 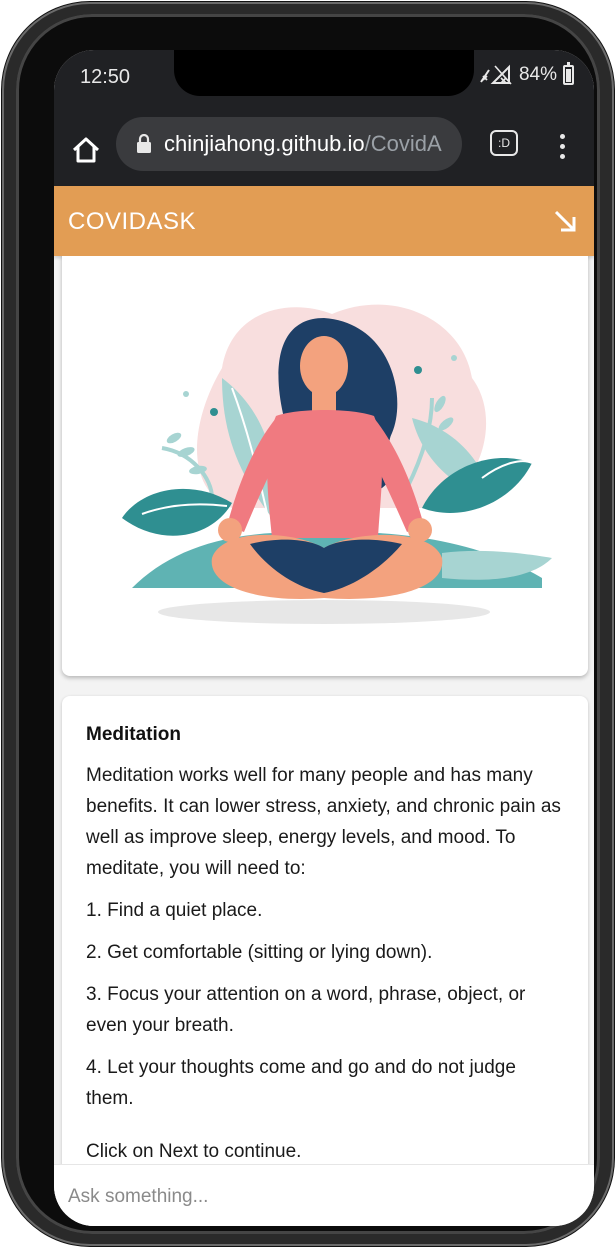 I want to click on app-title: COVIDASK, so click(x=132, y=221).